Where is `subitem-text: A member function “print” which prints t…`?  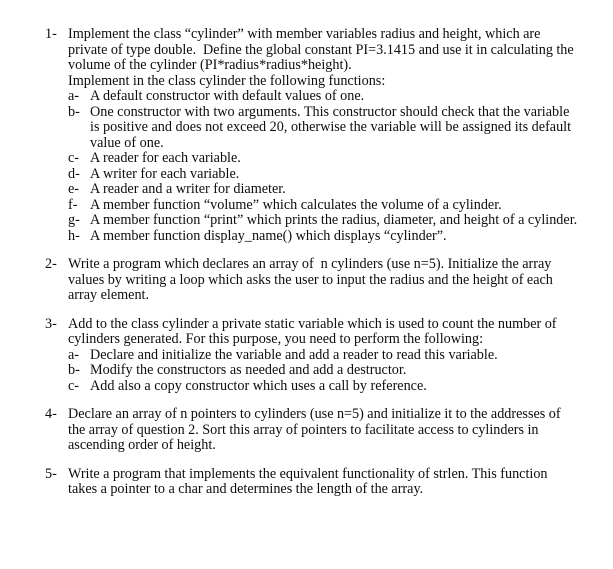 subitem-text: A member function “print” which prints t… is located at coordinates (334, 220).